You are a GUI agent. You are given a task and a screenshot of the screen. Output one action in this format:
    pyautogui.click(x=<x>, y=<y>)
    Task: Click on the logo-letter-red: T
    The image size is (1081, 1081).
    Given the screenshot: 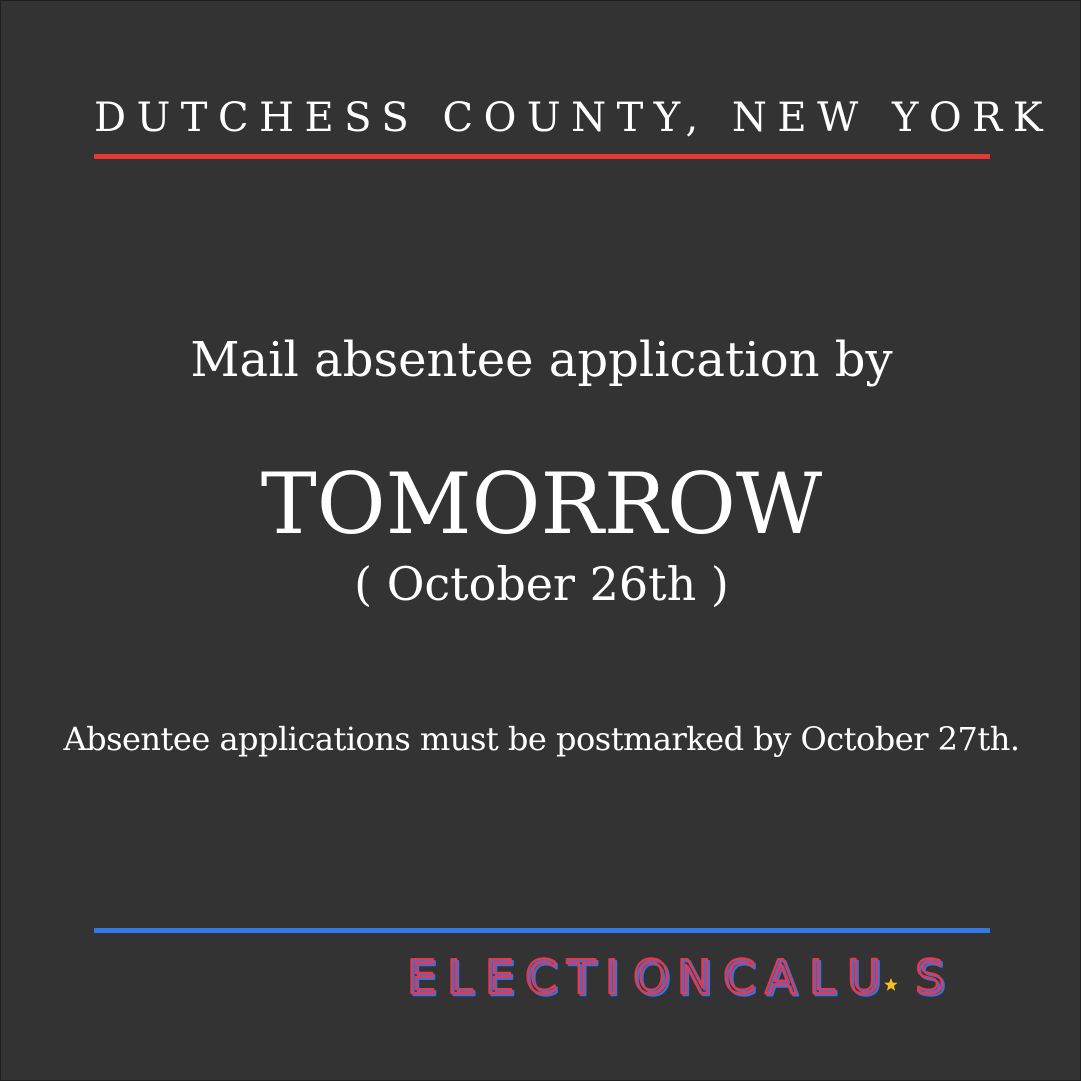 What is the action you would take?
    pyautogui.click(x=581, y=974)
    